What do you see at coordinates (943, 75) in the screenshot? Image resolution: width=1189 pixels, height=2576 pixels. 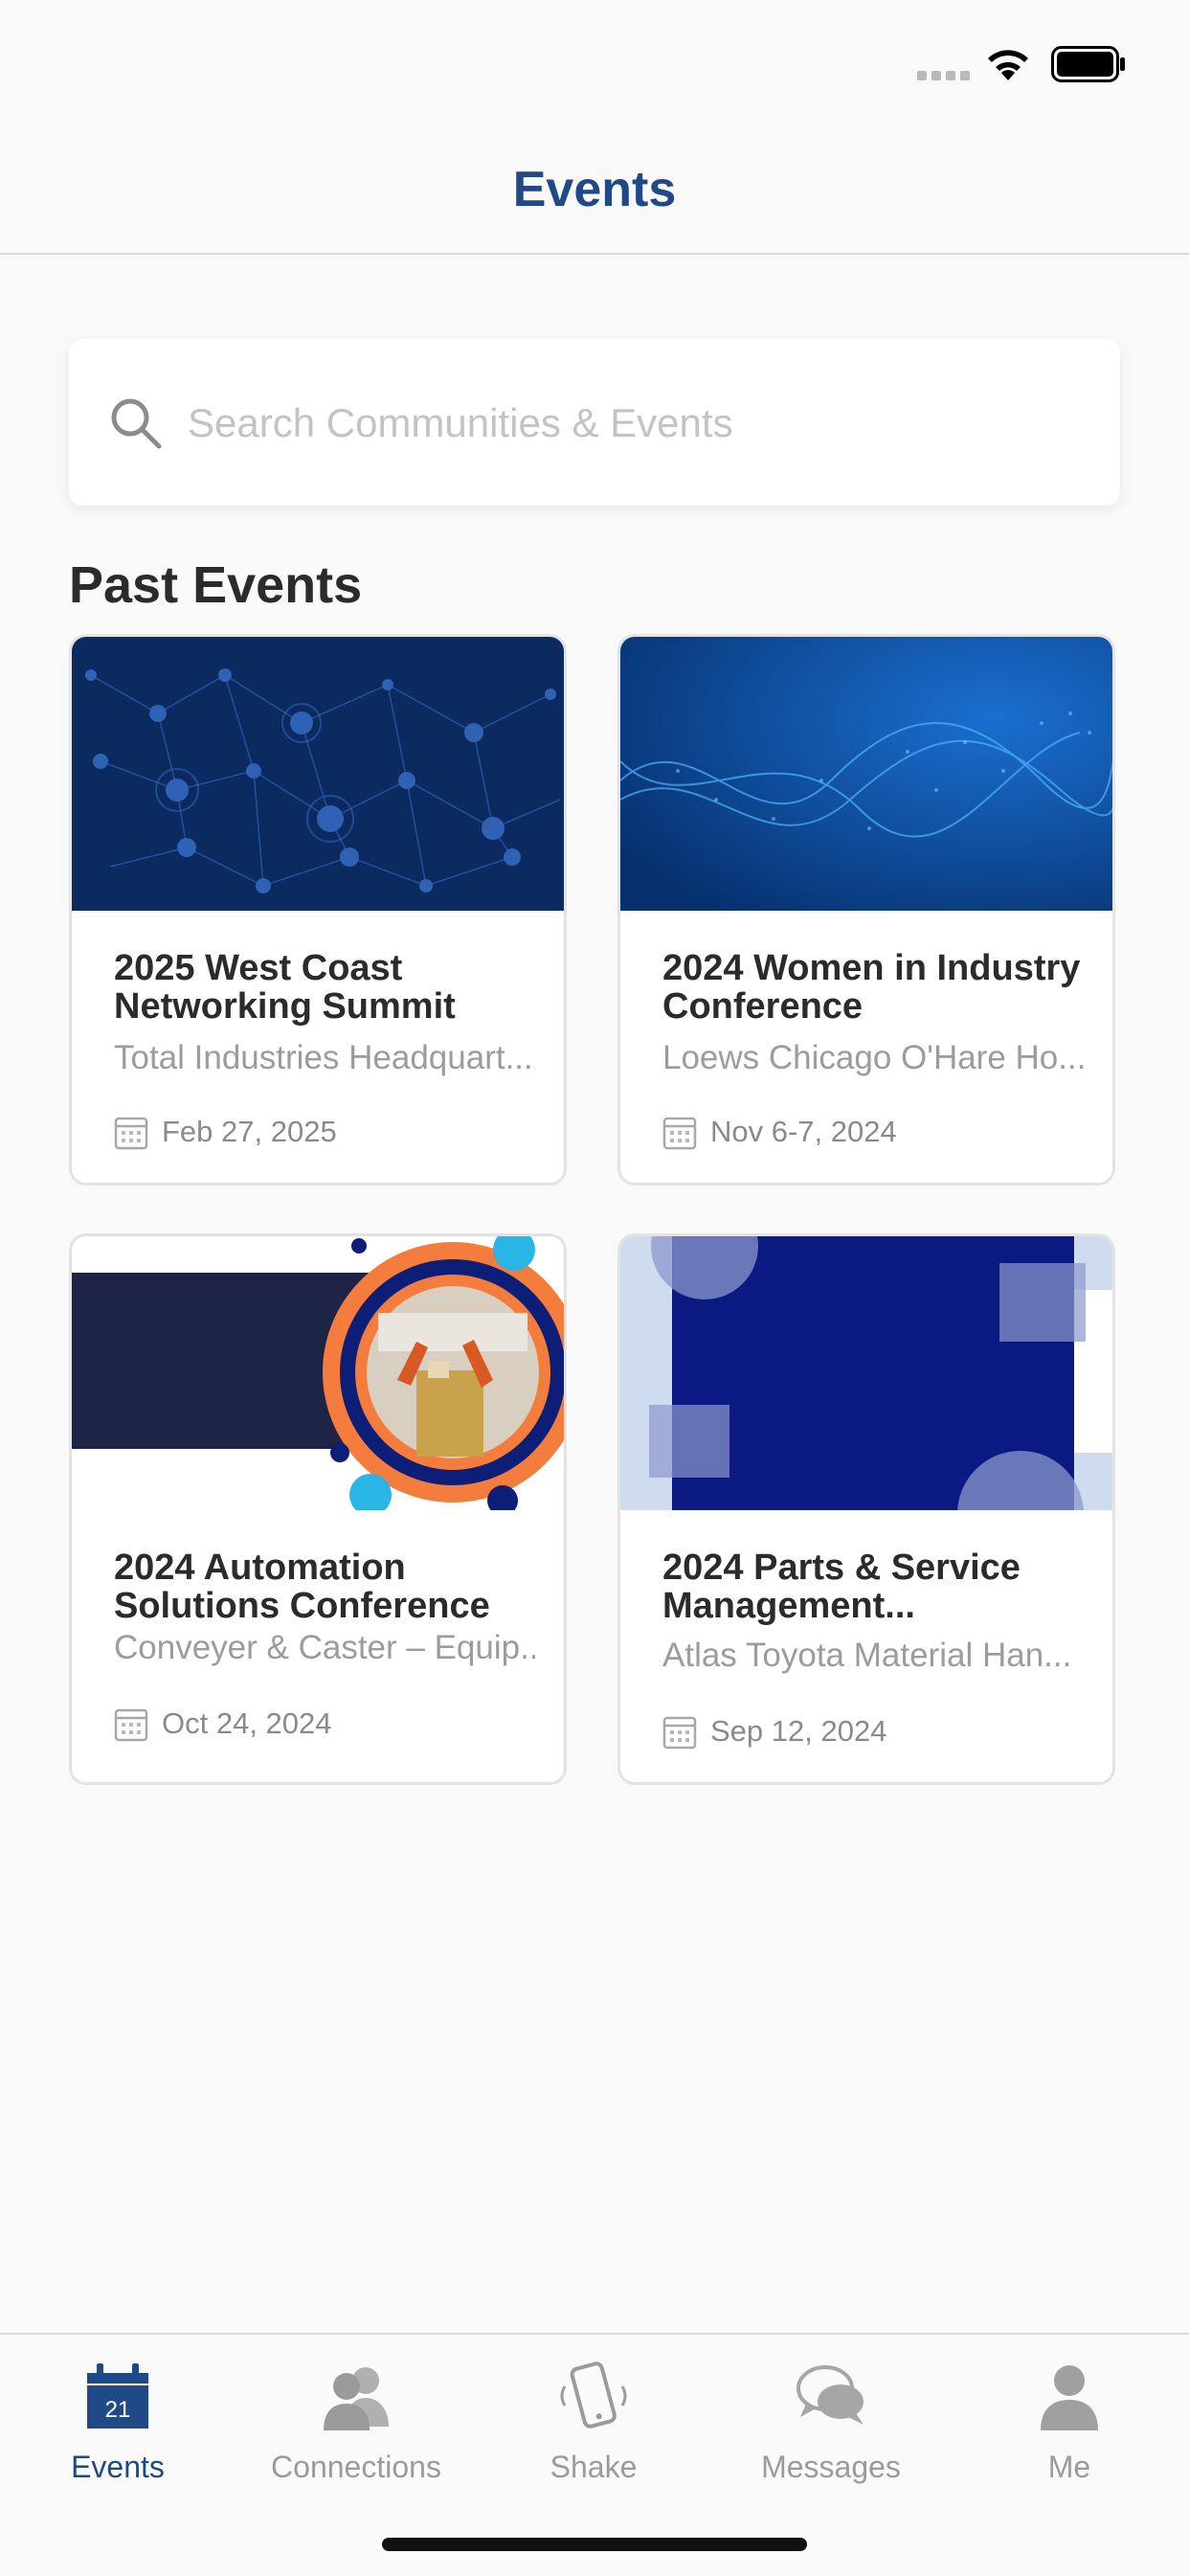 I see `cellular-signal-icon` at bounding box center [943, 75].